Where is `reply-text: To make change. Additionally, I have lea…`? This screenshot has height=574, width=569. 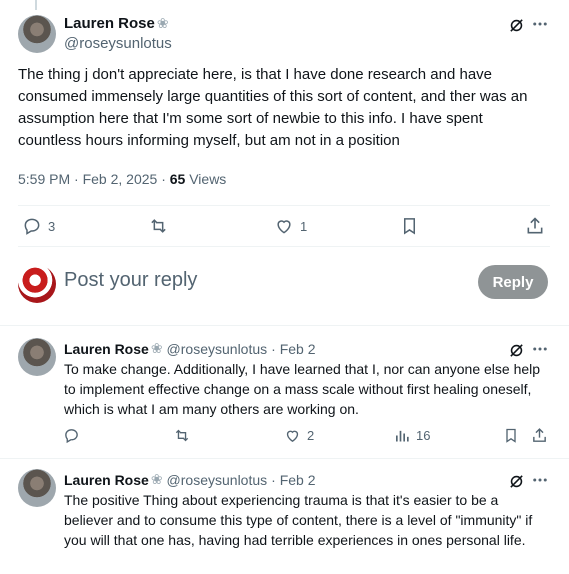
reply-text: To make change. Additionally, I have lea… is located at coordinates (302, 389).